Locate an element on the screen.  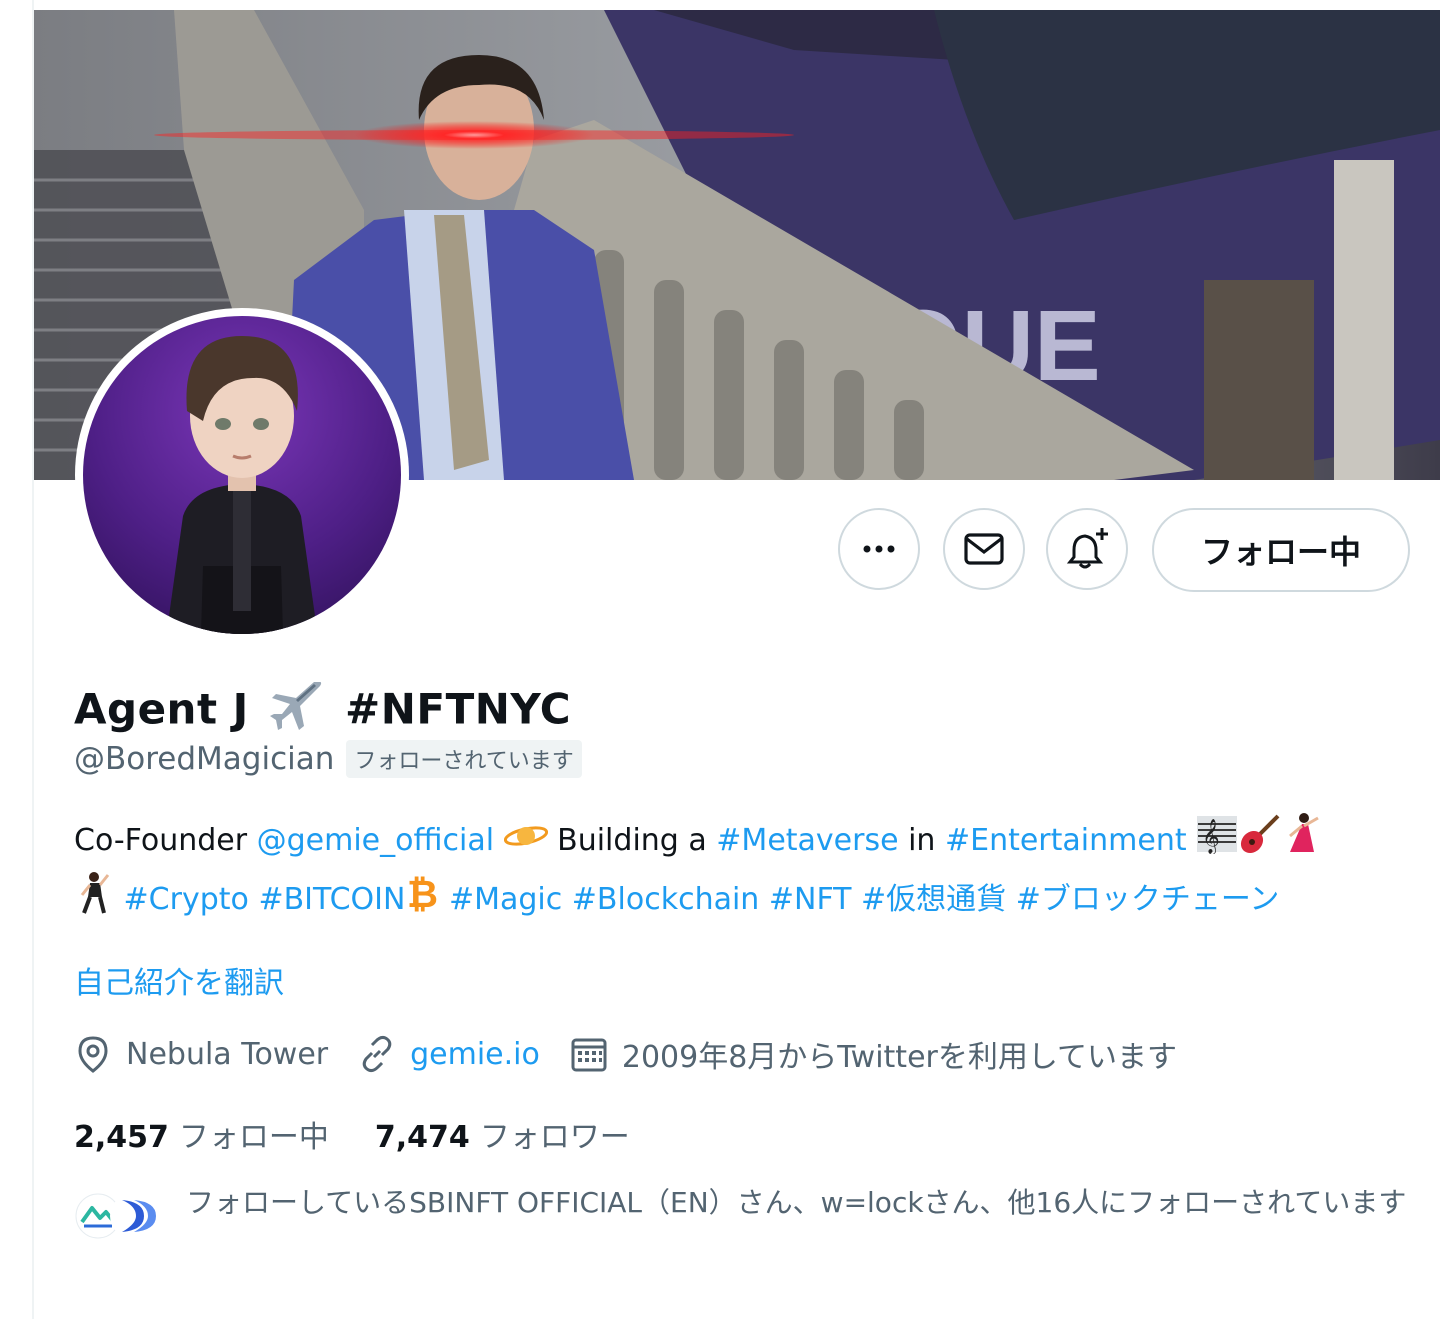
handle-row: @BoredMagician フォローされています is located at coordinates (328, 759).